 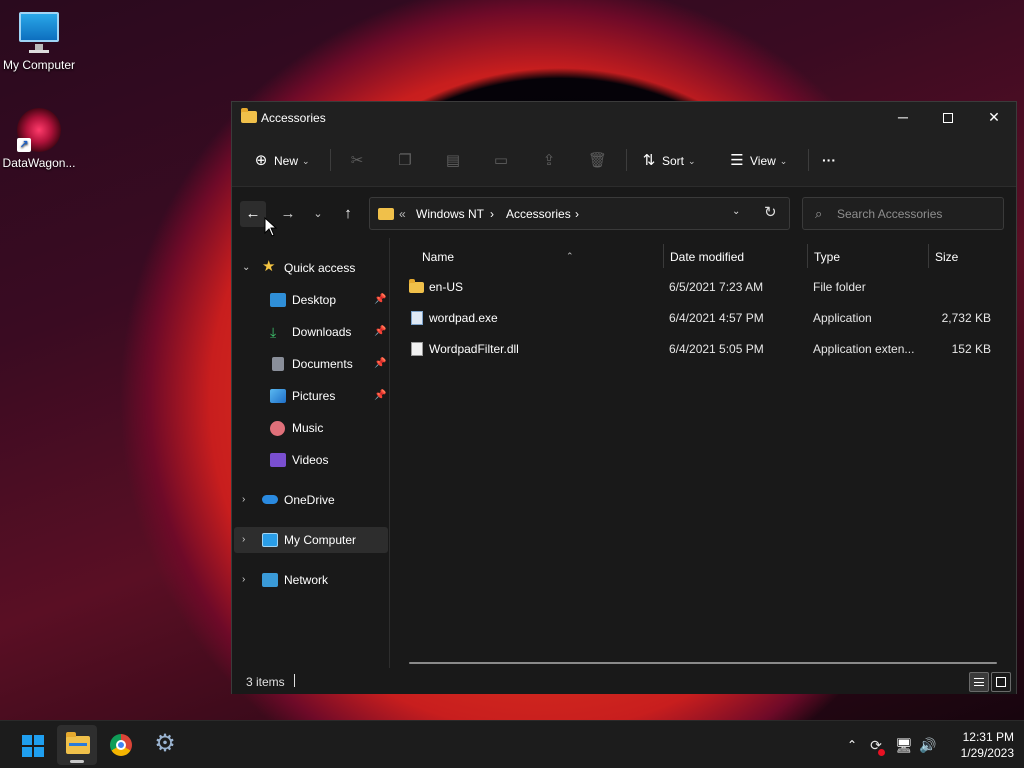 What do you see at coordinates (320, 268) in the screenshot?
I see `nav-label: Quick access` at bounding box center [320, 268].